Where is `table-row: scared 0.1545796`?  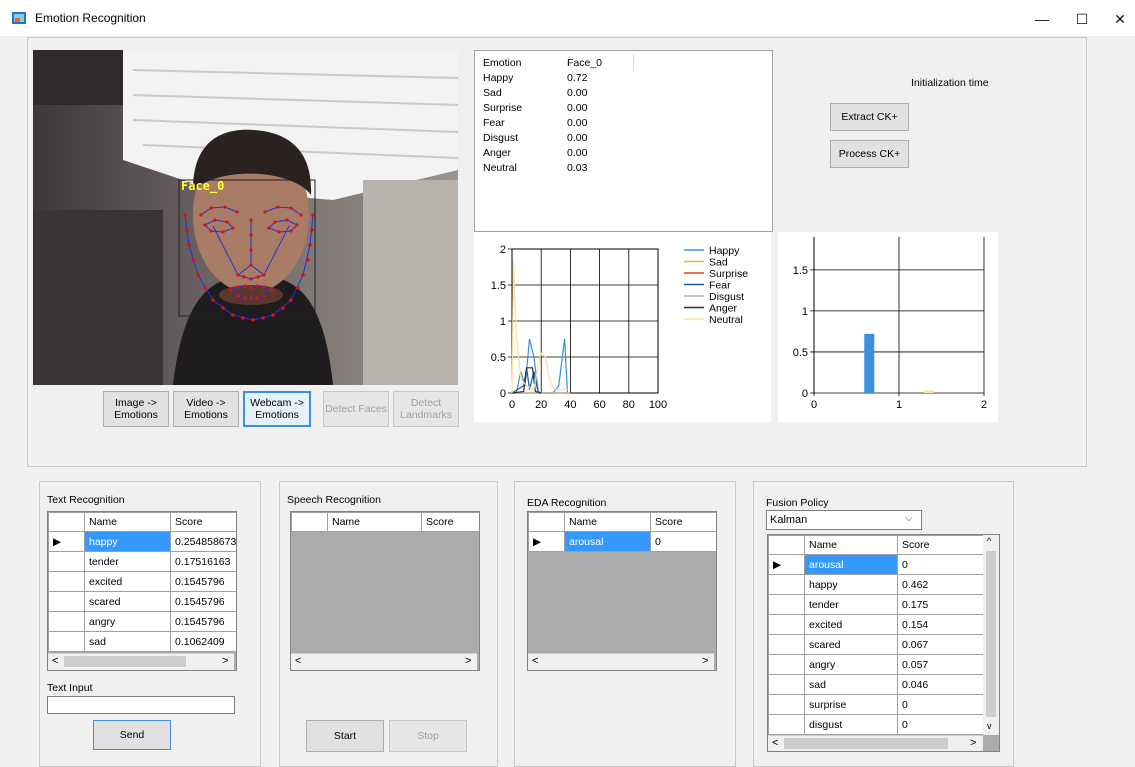
table-row: scared 0.1545796 is located at coordinates (142, 601).